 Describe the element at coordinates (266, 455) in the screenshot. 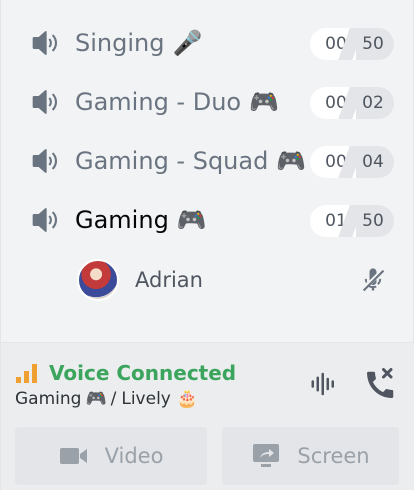

I see `screen-share-icon` at that location.